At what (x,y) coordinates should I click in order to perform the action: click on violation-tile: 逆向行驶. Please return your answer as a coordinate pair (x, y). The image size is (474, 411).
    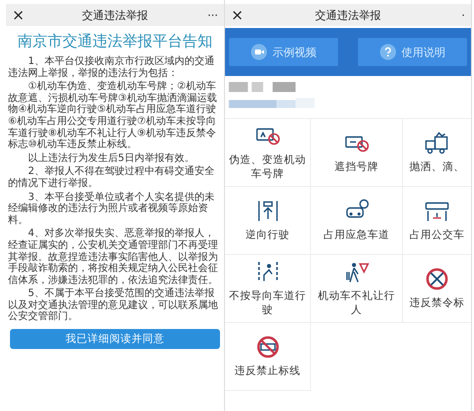
    Looking at the image, I should click on (268, 221).